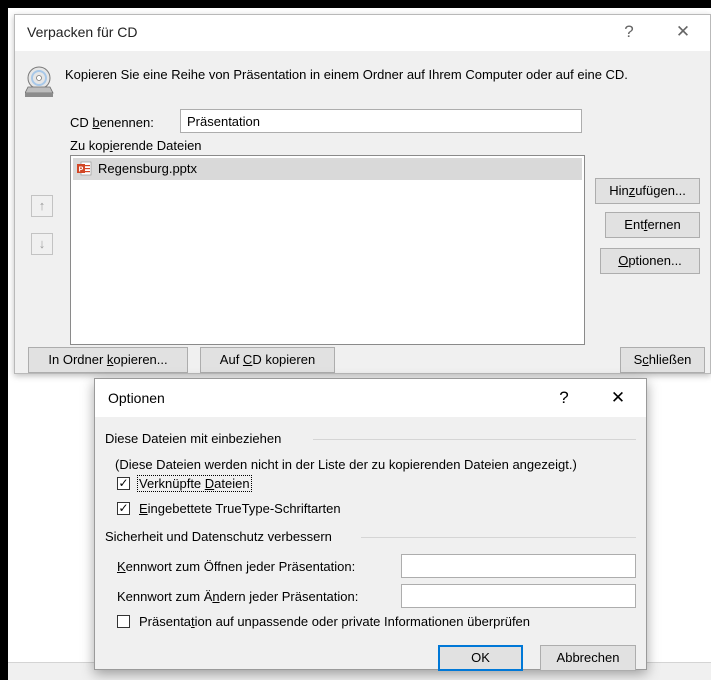  What do you see at coordinates (240, 508) in the screenshot?
I see `embedded-fonts-label: Eingebettete TrueType-Schriftarten` at bounding box center [240, 508].